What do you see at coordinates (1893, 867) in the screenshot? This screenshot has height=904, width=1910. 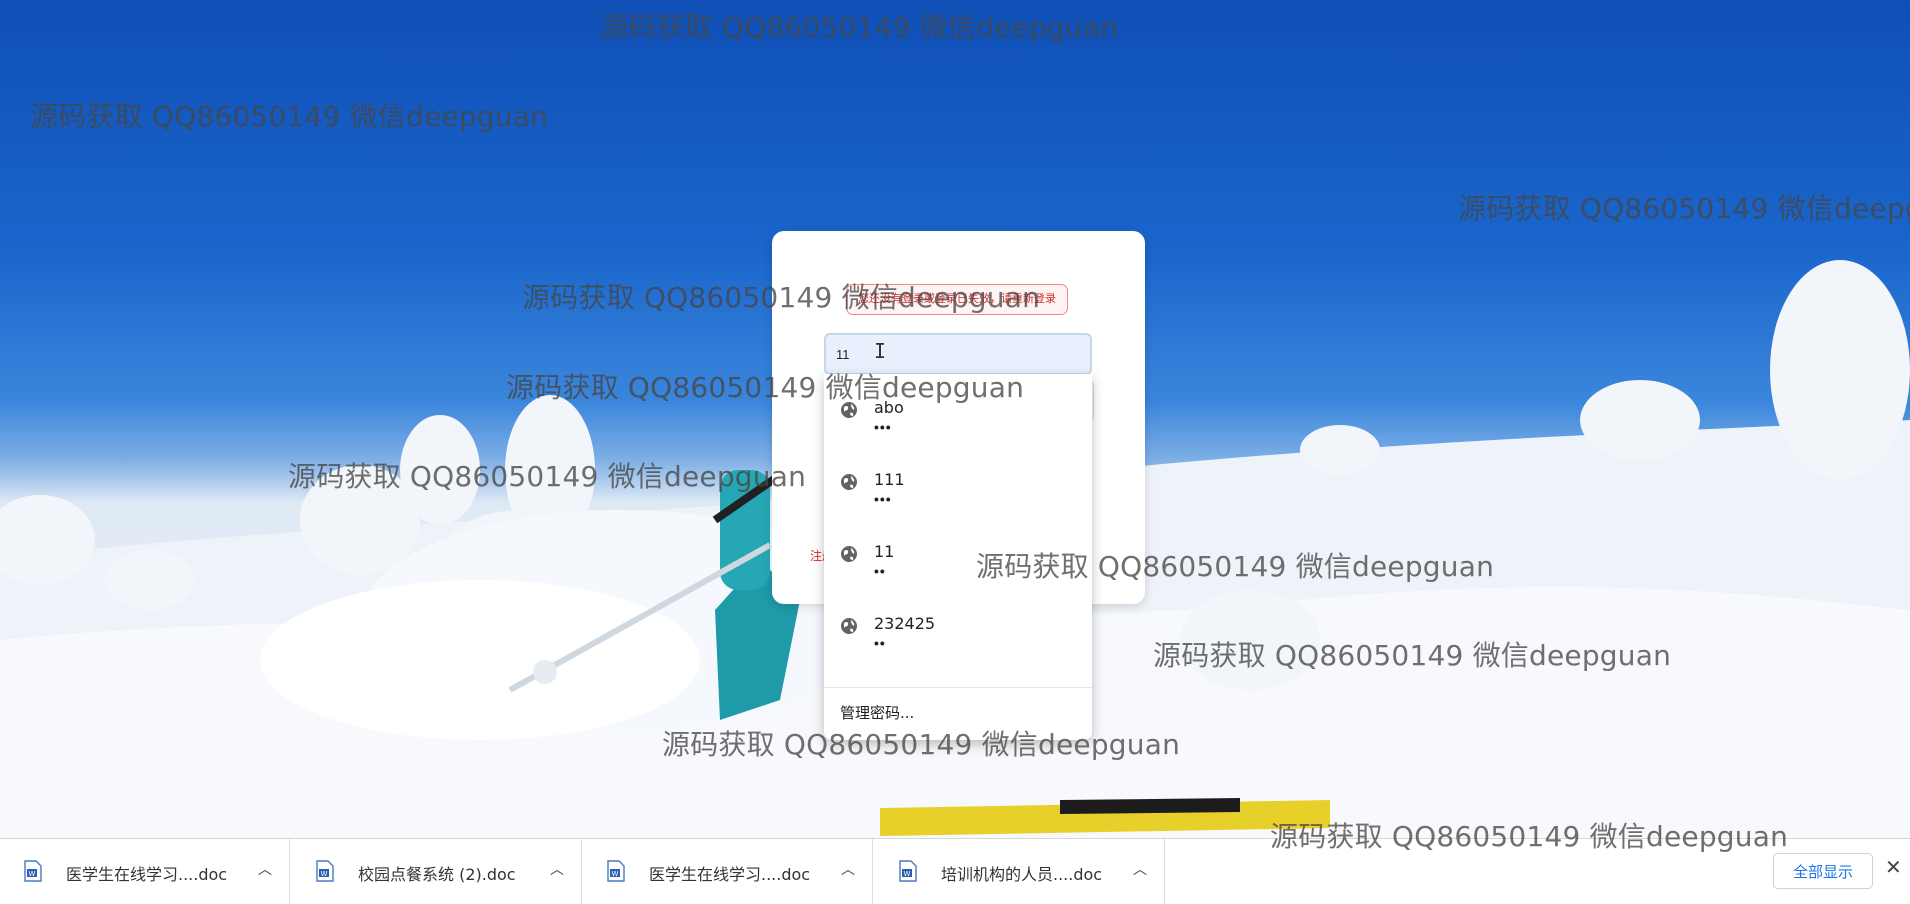 I see `close-icon: ✕` at bounding box center [1893, 867].